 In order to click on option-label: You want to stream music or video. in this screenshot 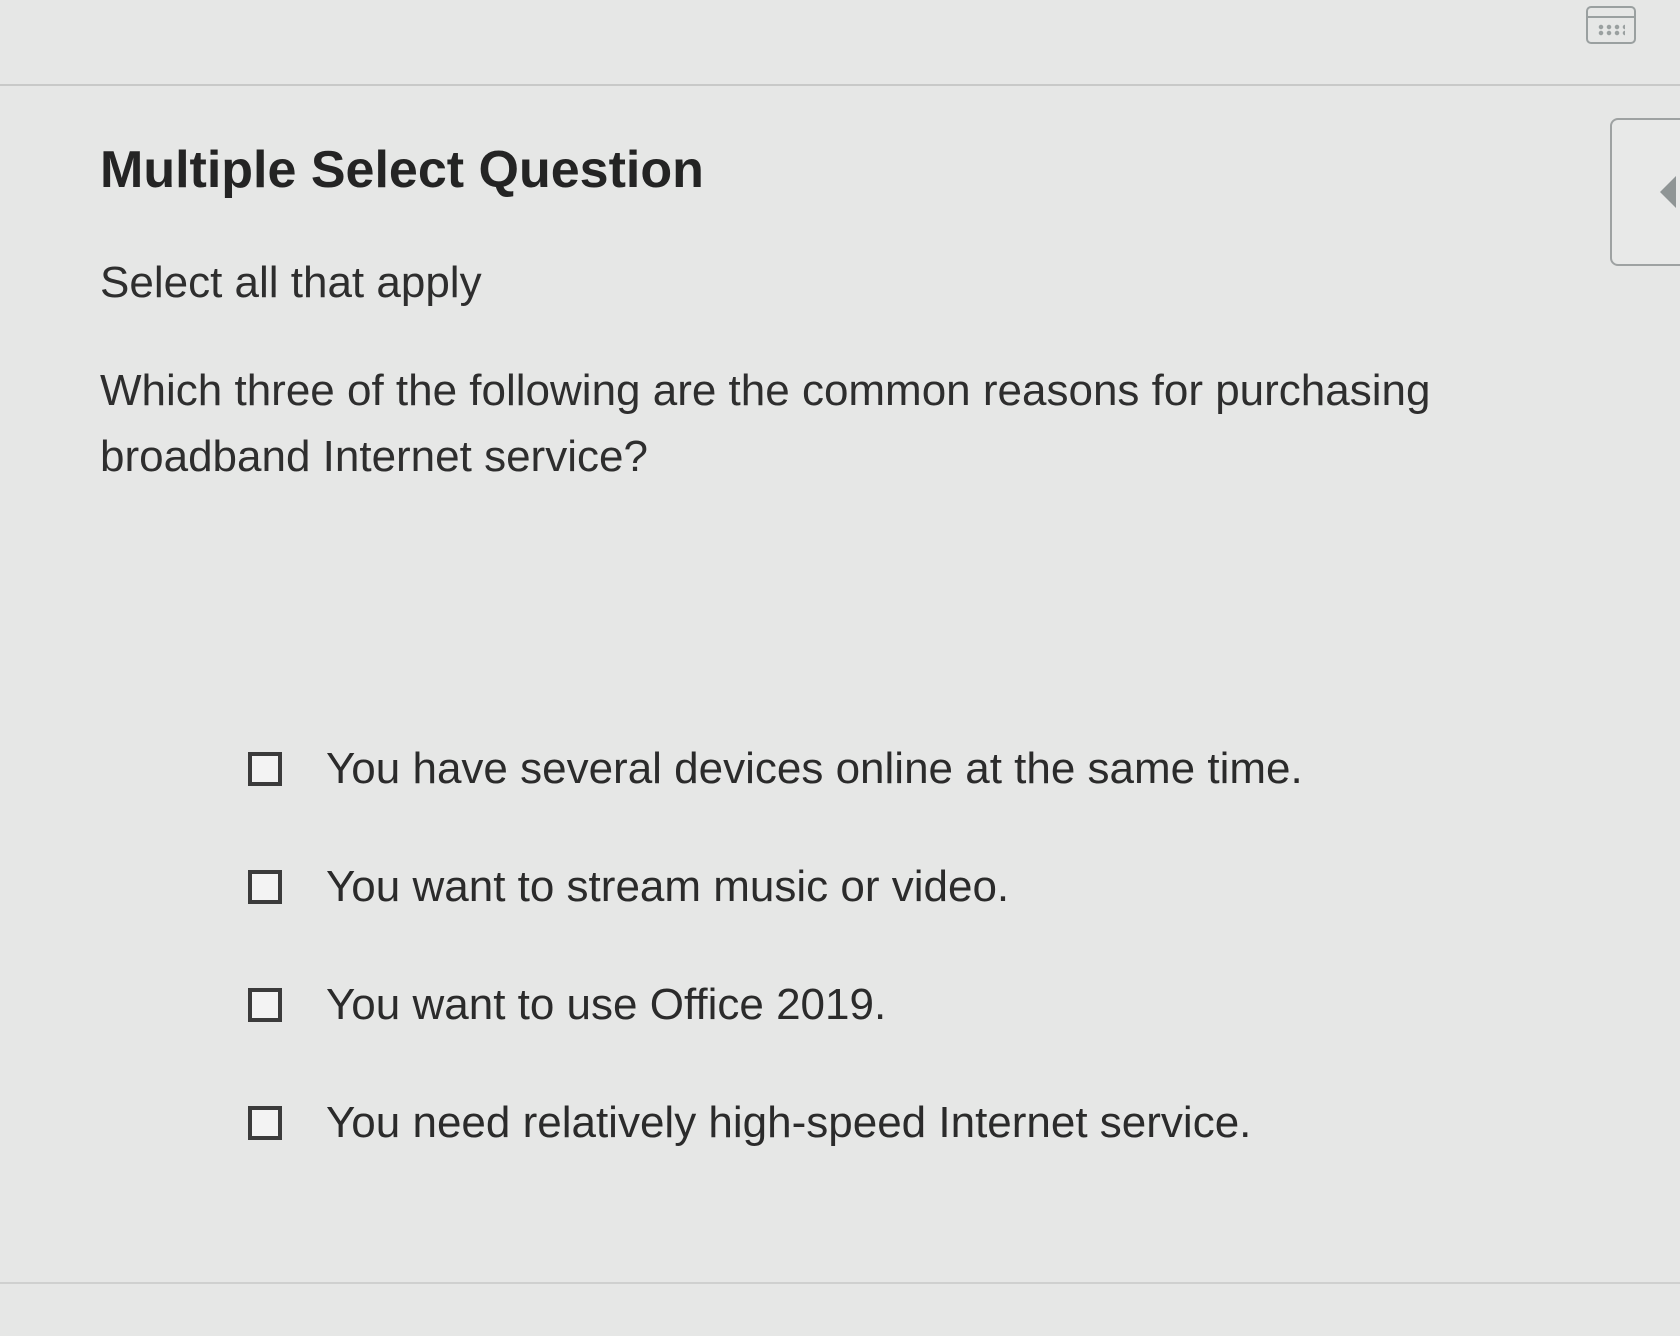, I will do `click(668, 886)`.